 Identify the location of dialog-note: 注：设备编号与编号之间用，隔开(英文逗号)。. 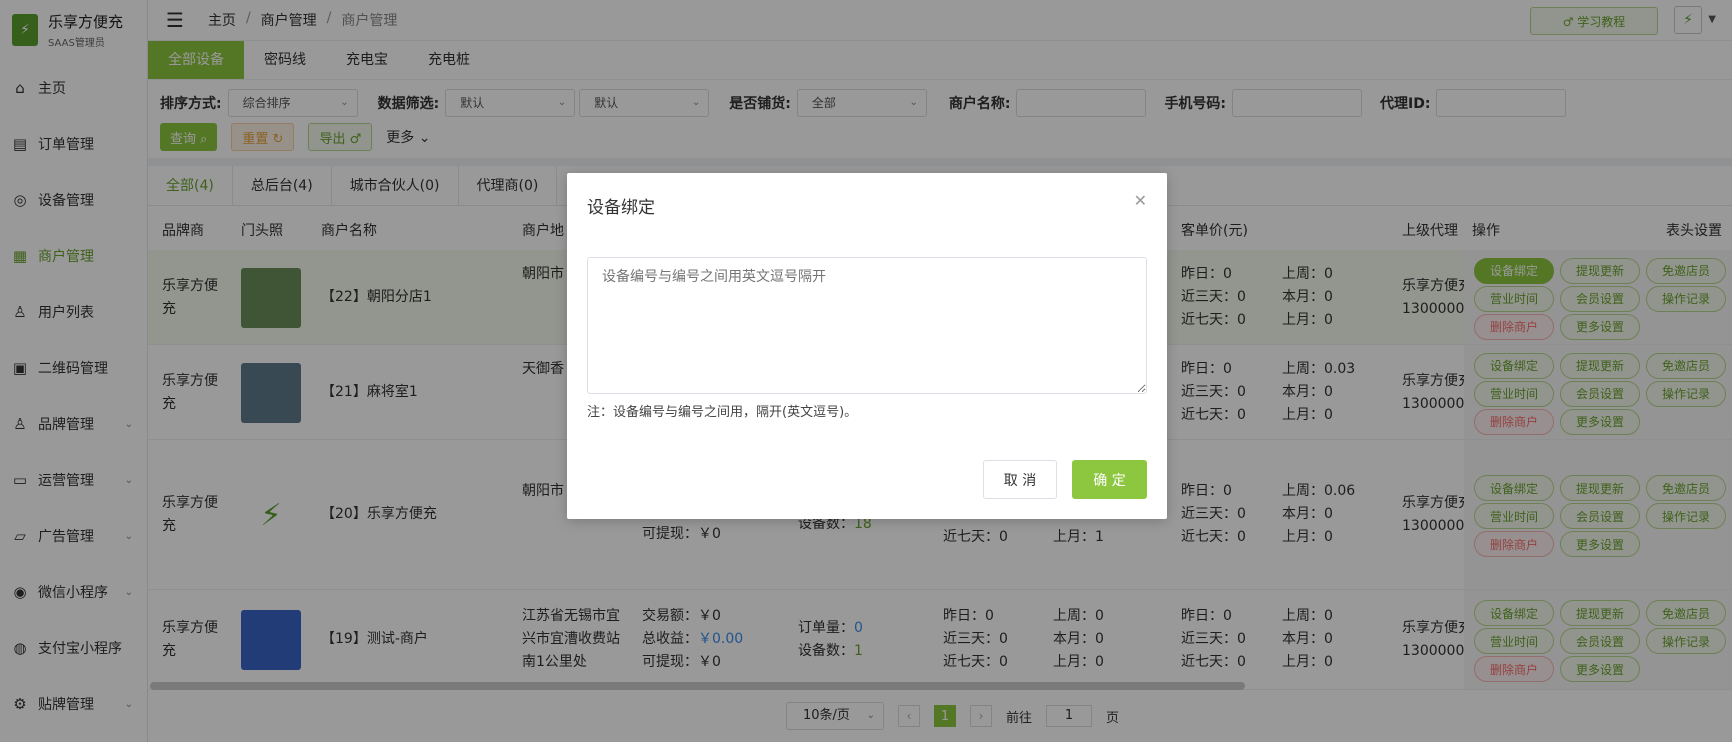
(722, 412).